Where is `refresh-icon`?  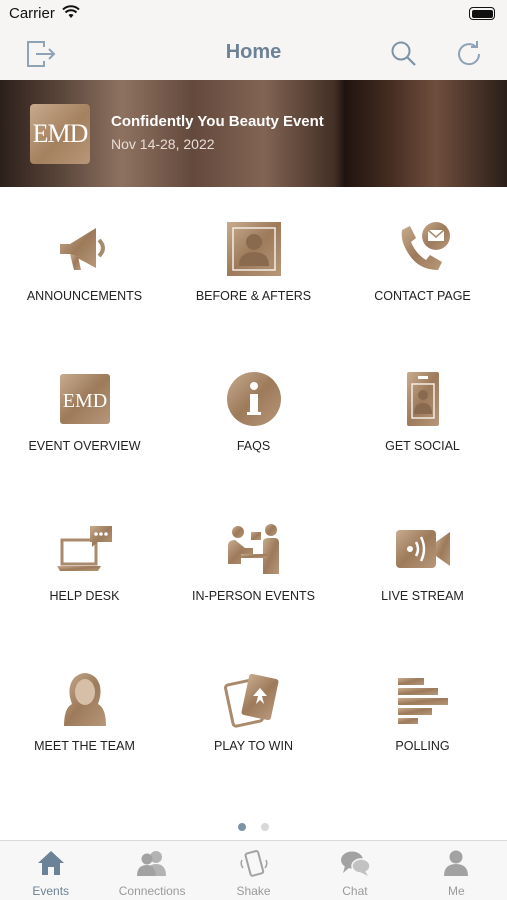
refresh-icon is located at coordinates (469, 54).